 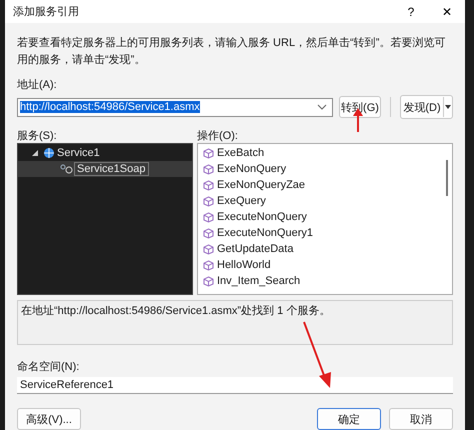 What do you see at coordinates (447, 107) in the screenshot?
I see `dropdown-arrow-icon` at bounding box center [447, 107].